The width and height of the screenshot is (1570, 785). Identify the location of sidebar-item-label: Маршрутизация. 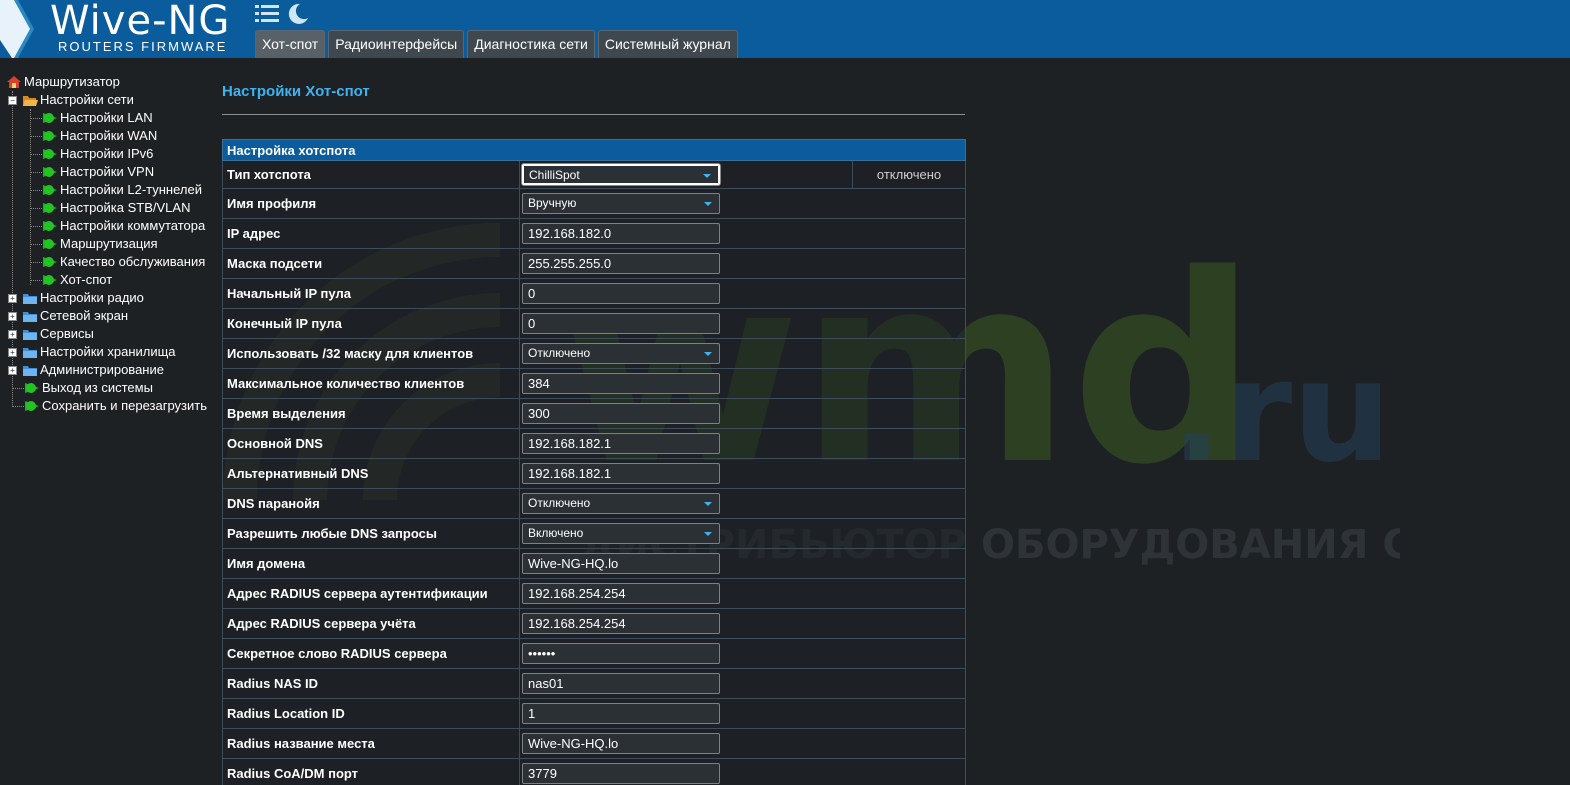
(109, 243).